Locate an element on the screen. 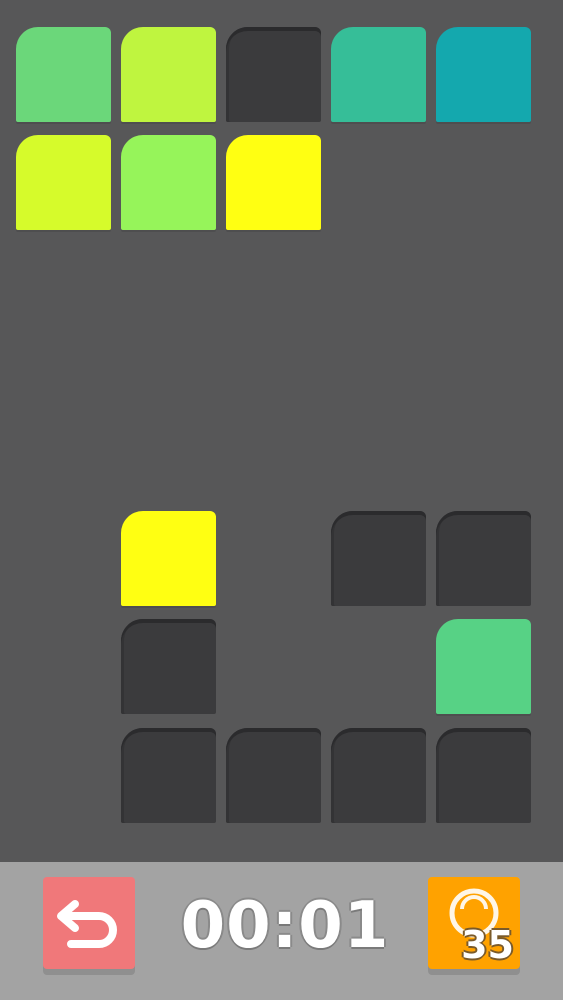 This screenshot has height=1000, width=563. timer: 00:01 is located at coordinates (285, 926).